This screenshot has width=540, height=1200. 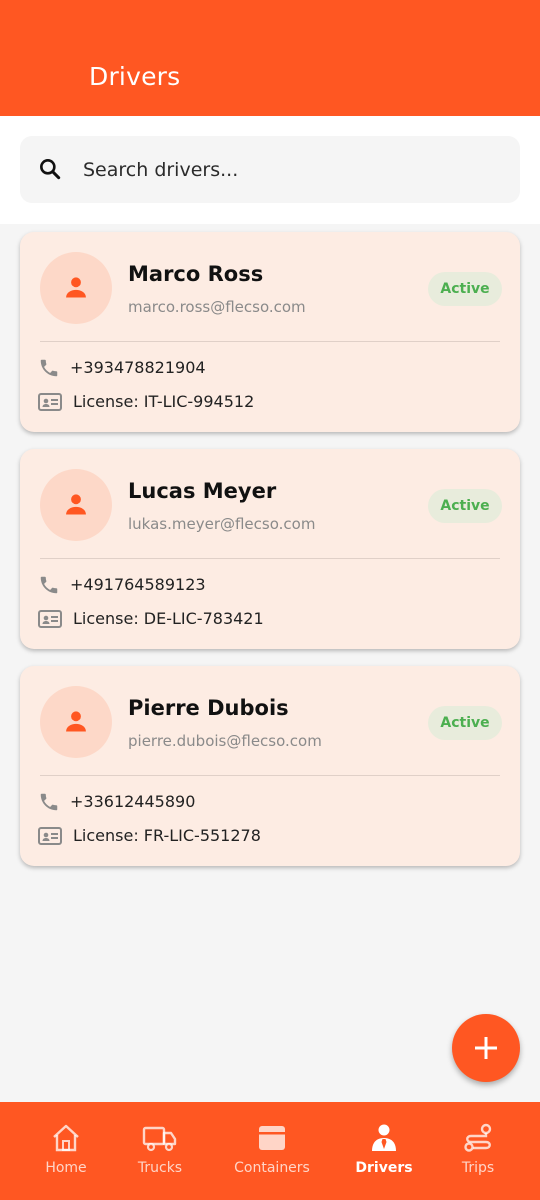 I want to click on truck-icon, so click(x=159, y=1139).